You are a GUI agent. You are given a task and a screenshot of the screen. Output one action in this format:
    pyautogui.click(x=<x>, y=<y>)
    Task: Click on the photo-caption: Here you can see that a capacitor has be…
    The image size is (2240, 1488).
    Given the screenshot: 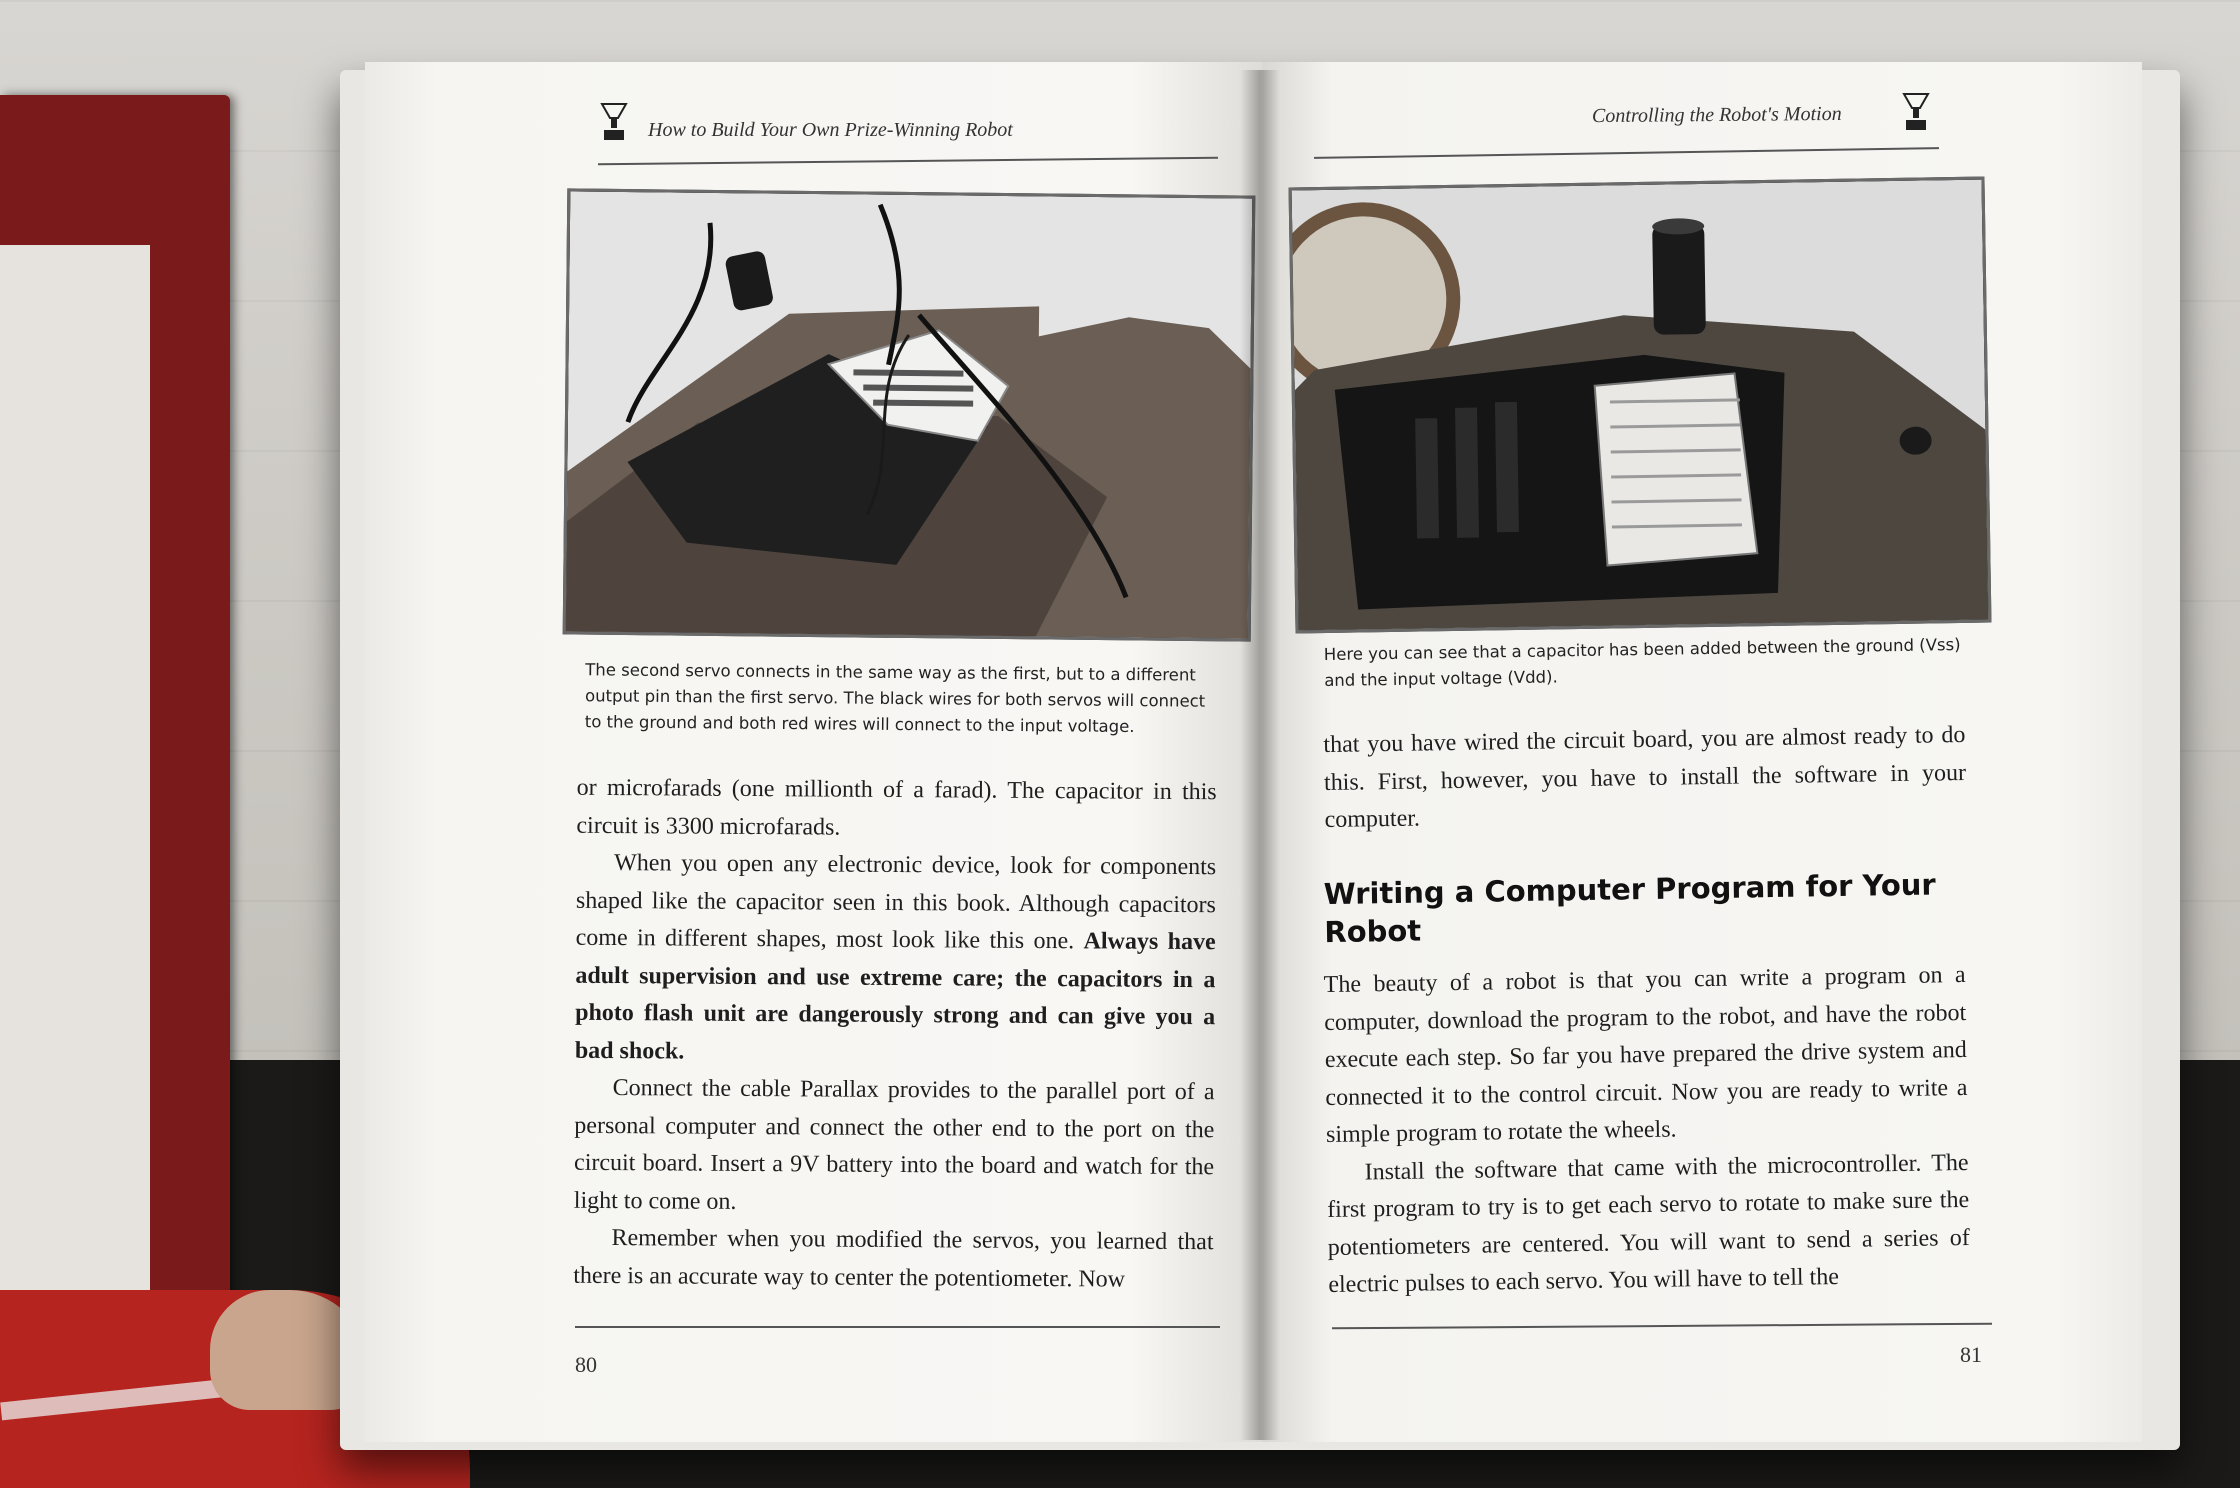 What is the action you would take?
    pyautogui.click(x=1642, y=663)
    